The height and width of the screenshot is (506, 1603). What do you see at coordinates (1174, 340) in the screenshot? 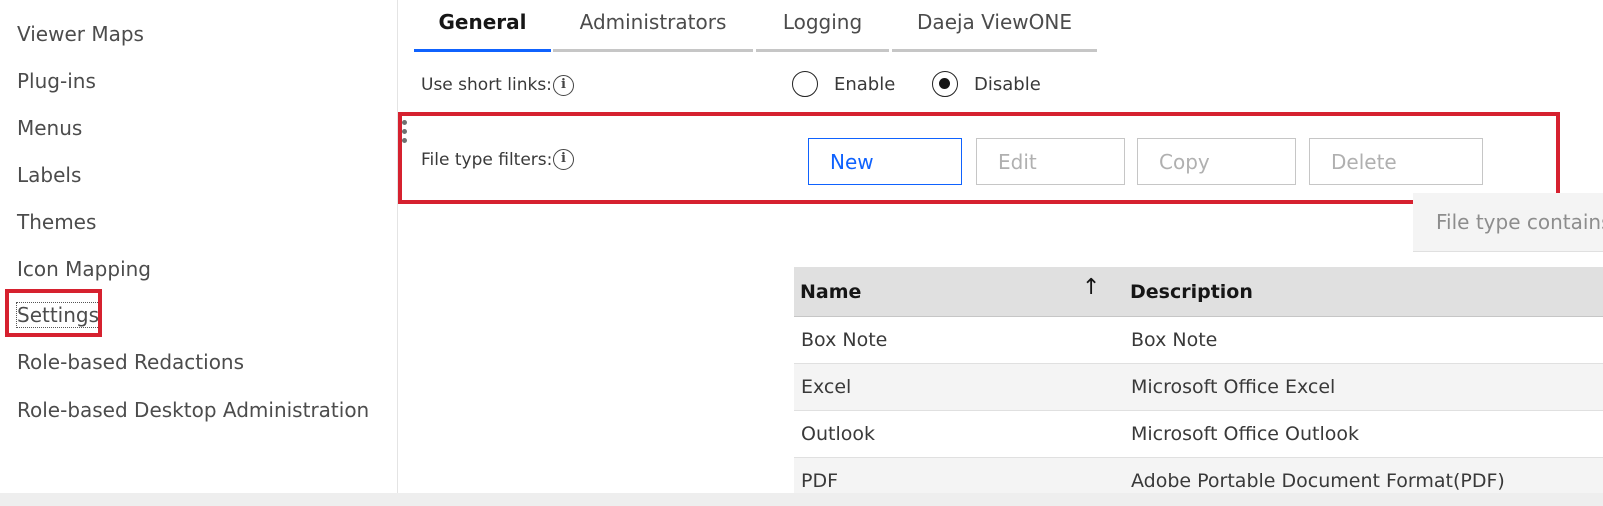
I see `row-description: Box Note` at bounding box center [1174, 340].